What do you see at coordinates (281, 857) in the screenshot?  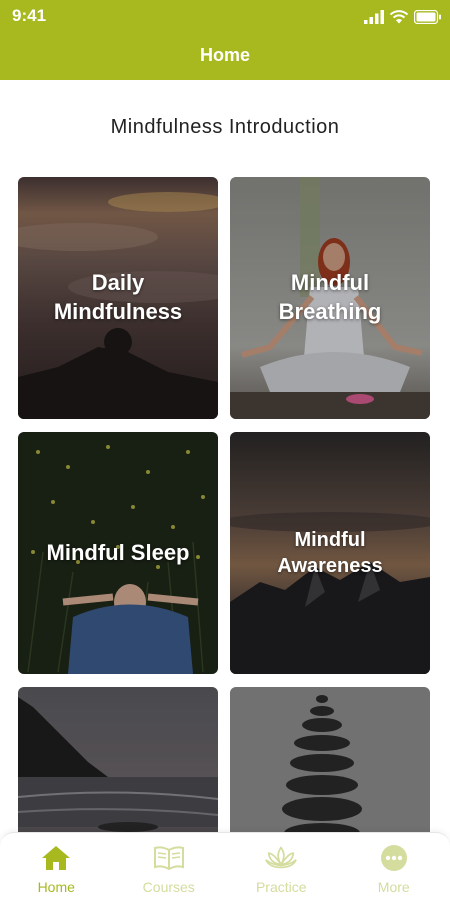 I see `lotus-icon` at bounding box center [281, 857].